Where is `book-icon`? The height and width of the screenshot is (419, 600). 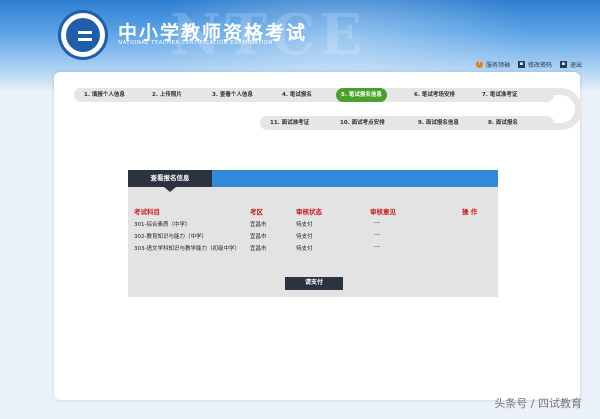 book-icon is located at coordinates (85, 36).